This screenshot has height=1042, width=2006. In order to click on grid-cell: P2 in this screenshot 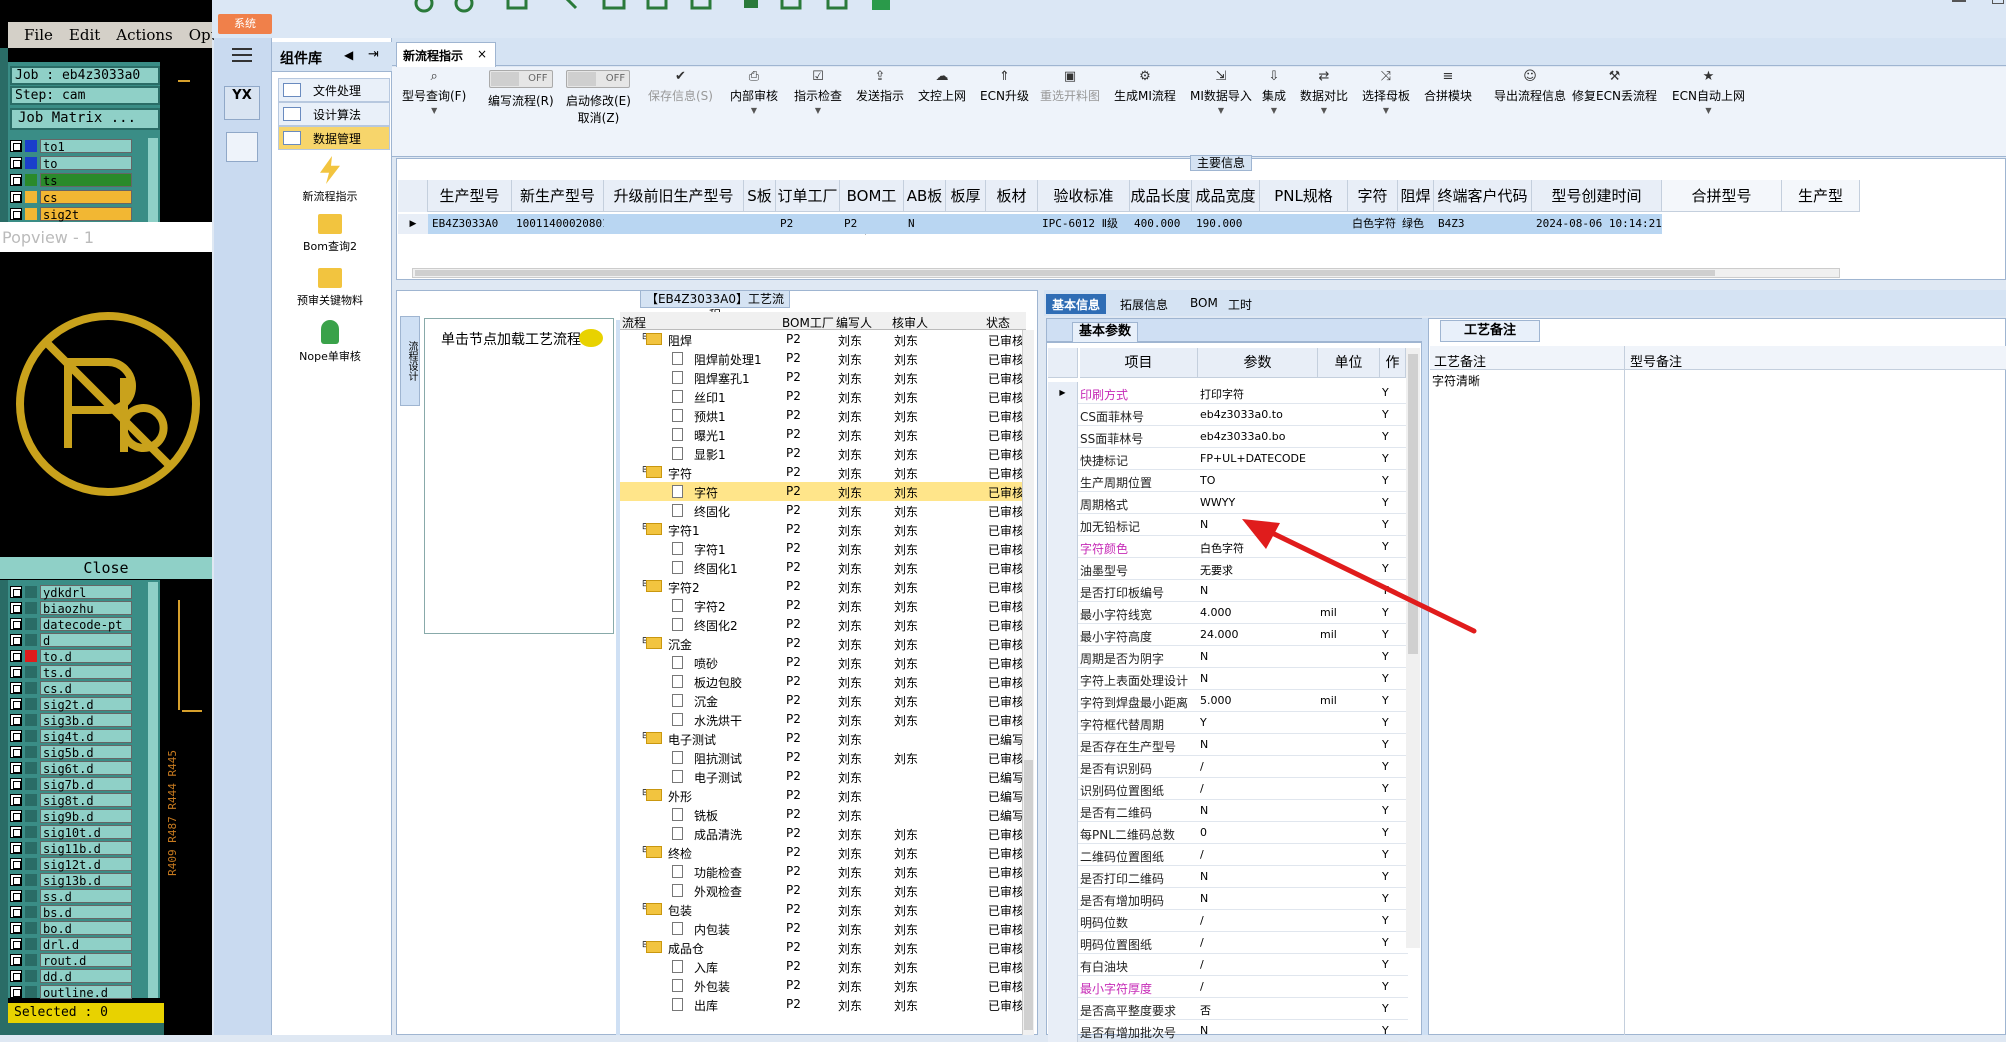, I will do `click(808, 224)`.